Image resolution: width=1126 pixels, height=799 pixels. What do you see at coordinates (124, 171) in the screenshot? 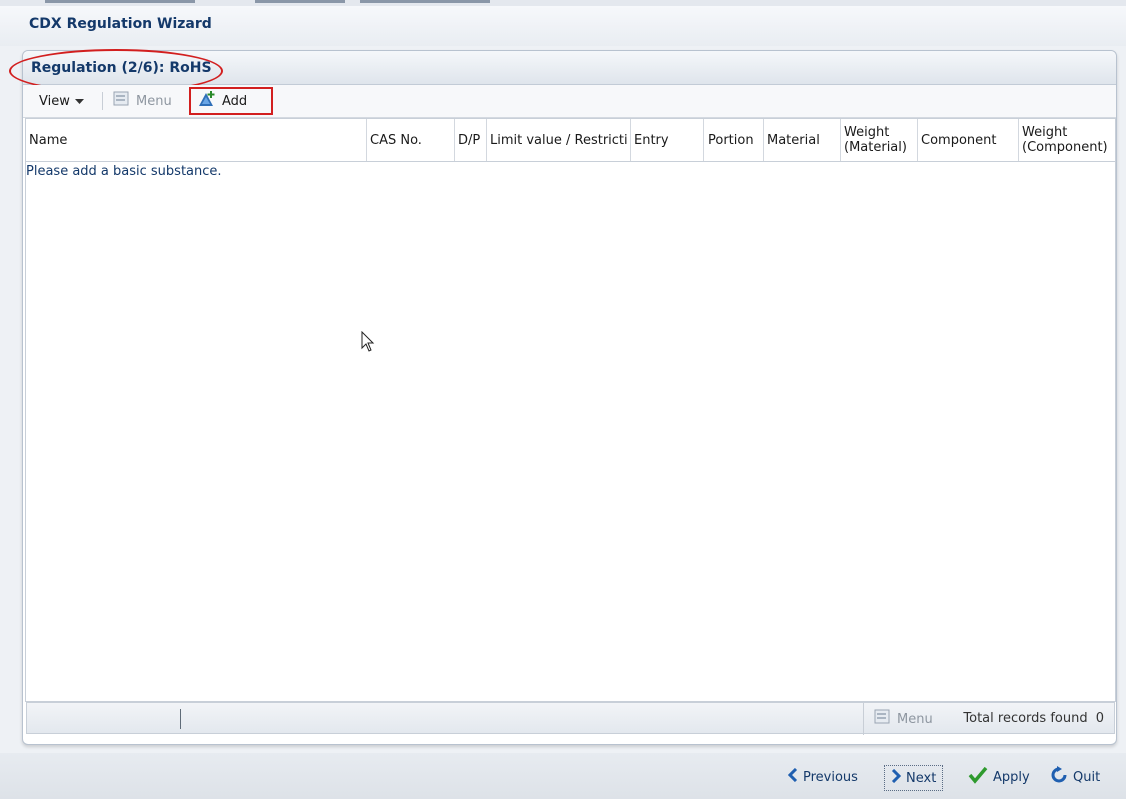
I see `empty-table-message: Please add a basic substance.` at bounding box center [124, 171].